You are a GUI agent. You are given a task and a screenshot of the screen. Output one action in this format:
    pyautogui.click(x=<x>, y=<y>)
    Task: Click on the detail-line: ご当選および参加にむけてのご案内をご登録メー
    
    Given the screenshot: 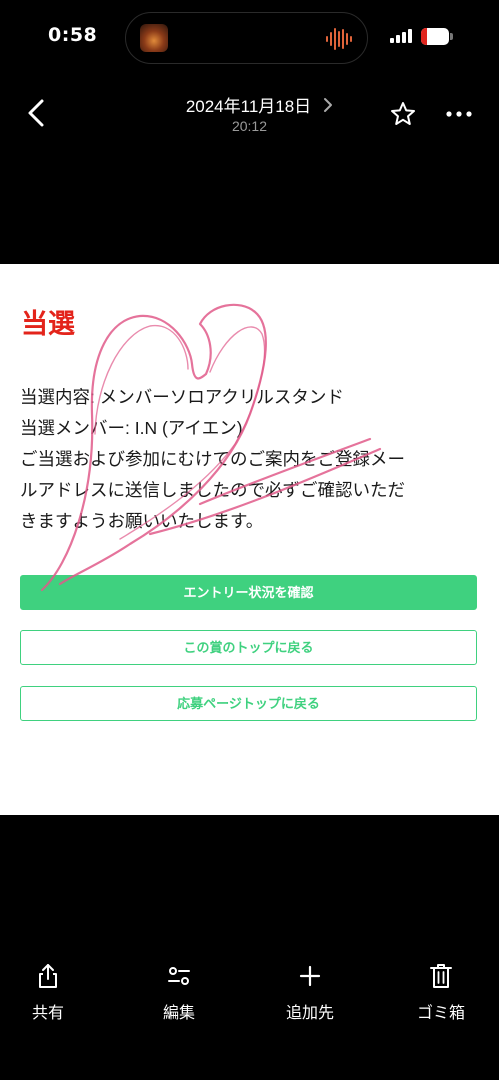 What is the action you would take?
    pyautogui.click(x=212, y=459)
    